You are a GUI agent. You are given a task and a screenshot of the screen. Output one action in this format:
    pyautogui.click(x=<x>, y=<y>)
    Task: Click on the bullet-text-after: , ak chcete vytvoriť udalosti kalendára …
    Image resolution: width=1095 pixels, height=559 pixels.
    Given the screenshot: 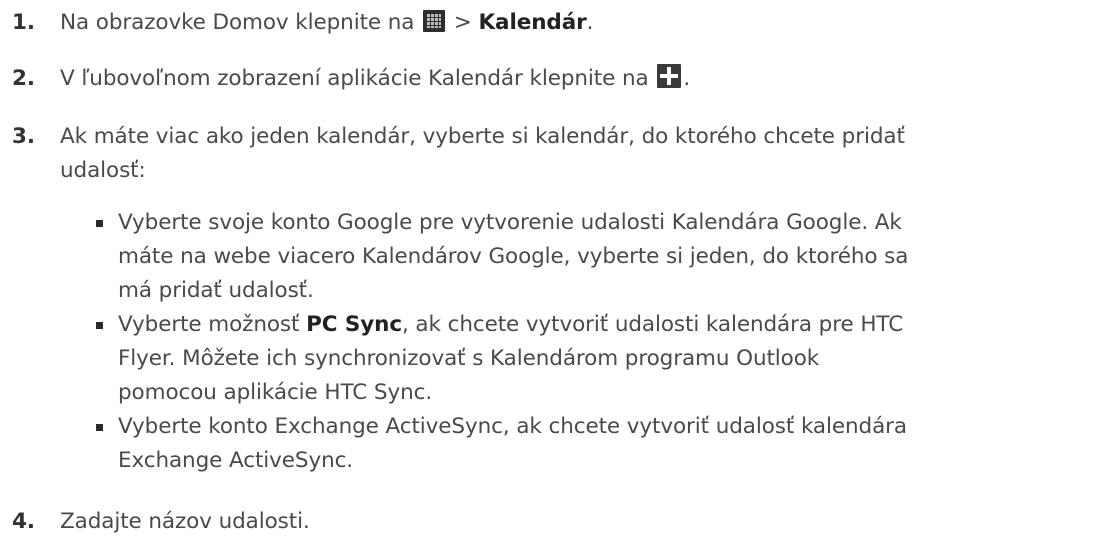 What is the action you would take?
    pyautogui.click(x=652, y=324)
    